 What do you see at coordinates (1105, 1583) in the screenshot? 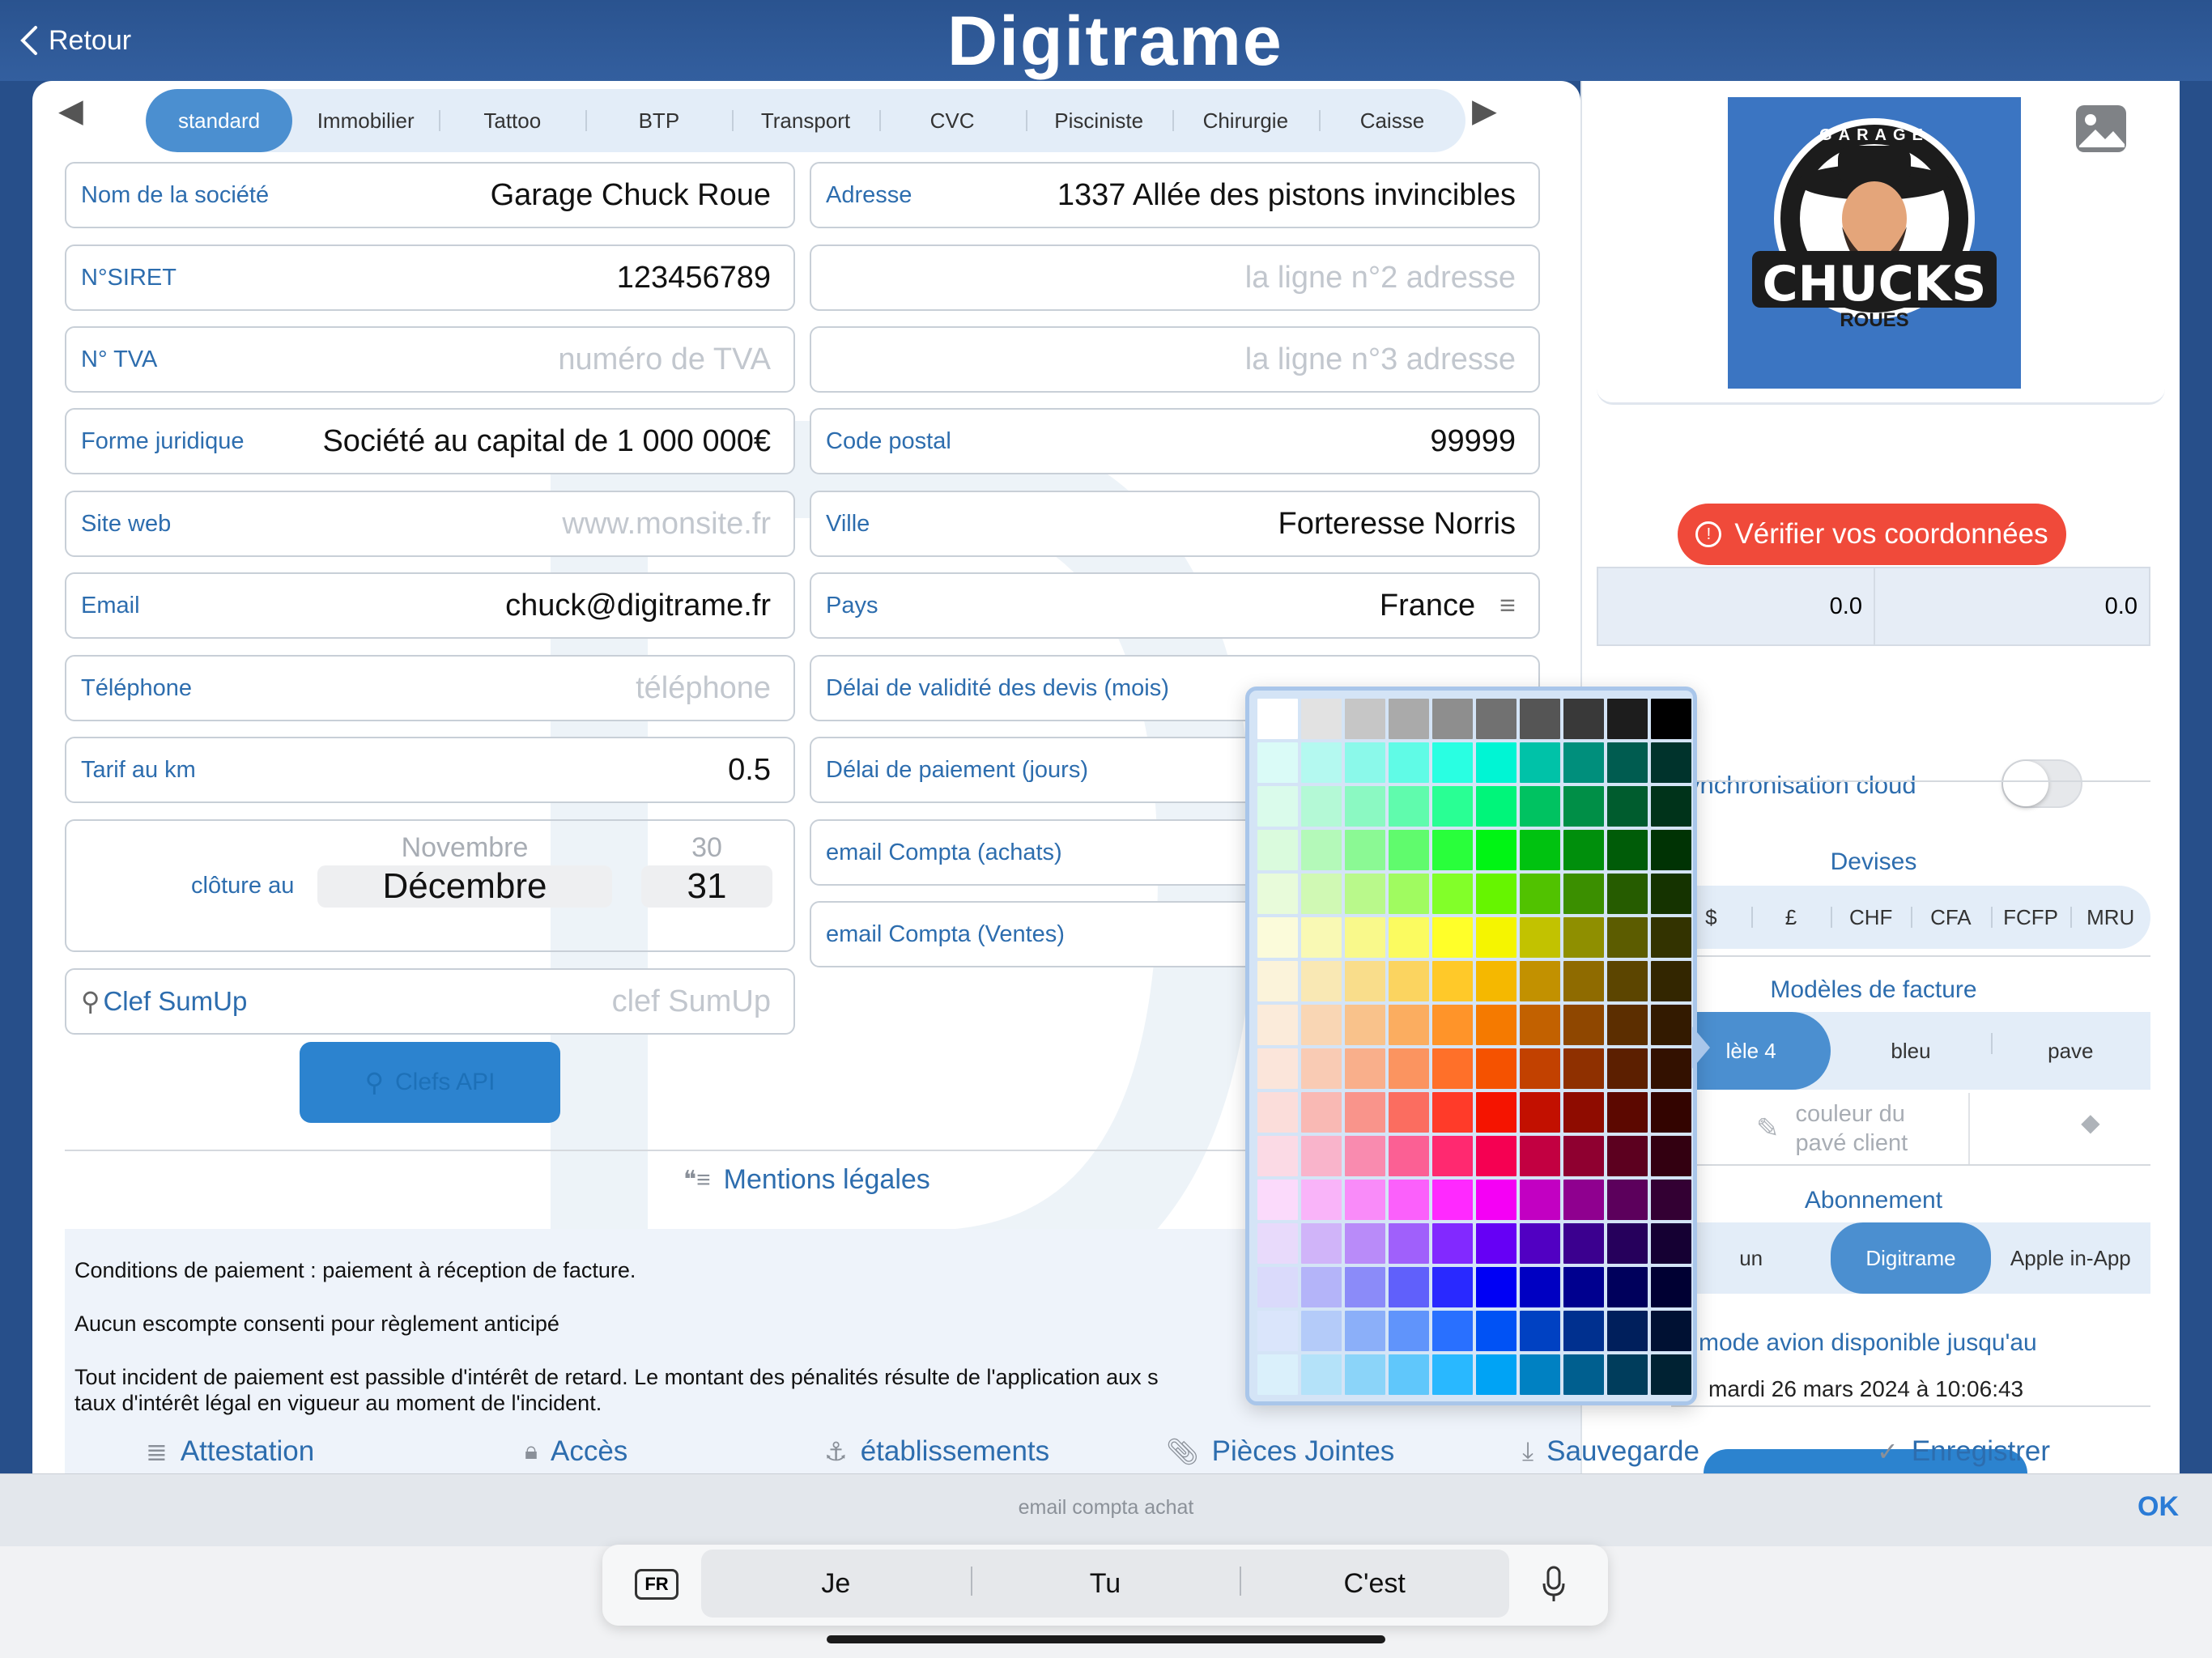
I see `prediction-word: Tu` at bounding box center [1105, 1583].